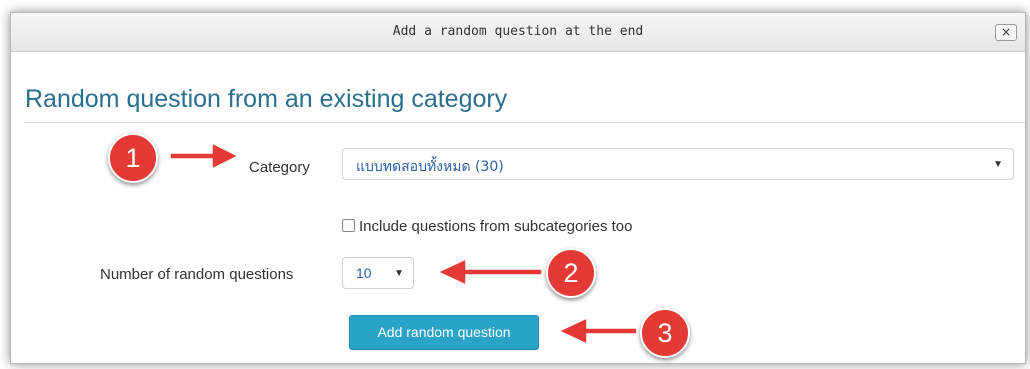 This screenshot has height=369, width=1030. What do you see at coordinates (571, 273) in the screenshot?
I see `annotation-marker-2: 2` at bounding box center [571, 273].